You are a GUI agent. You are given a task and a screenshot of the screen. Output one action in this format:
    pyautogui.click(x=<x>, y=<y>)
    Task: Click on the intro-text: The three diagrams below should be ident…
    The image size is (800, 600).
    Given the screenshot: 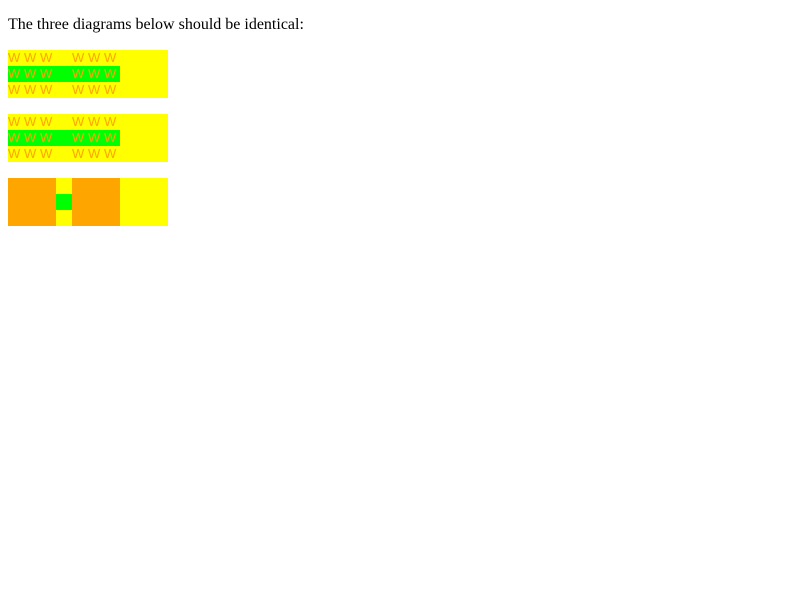 What is the action you would take?
    pyautogui.click(x=156, y=24)
    